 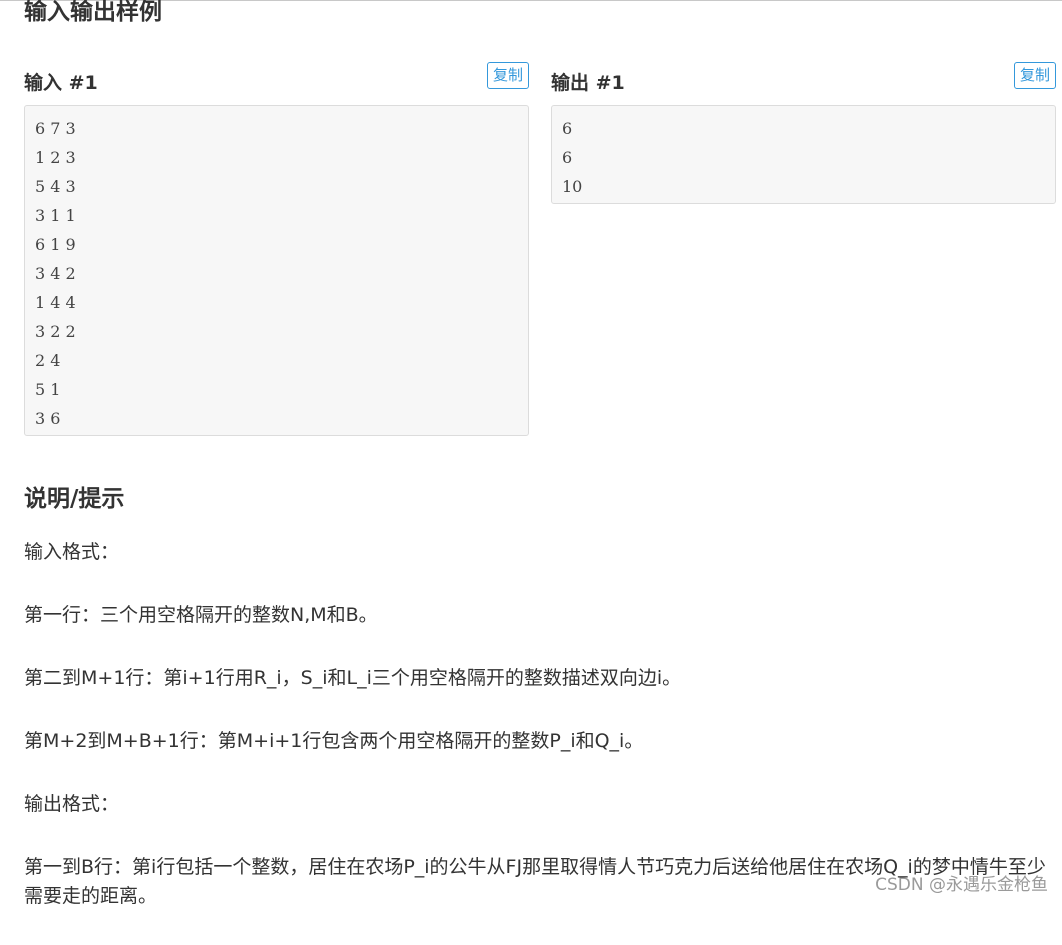 What do you see at coordinates (276, 82) in the screenshot?
I see `sample-input-header: 输入 #1 复制` at bounding box center [276, 82].